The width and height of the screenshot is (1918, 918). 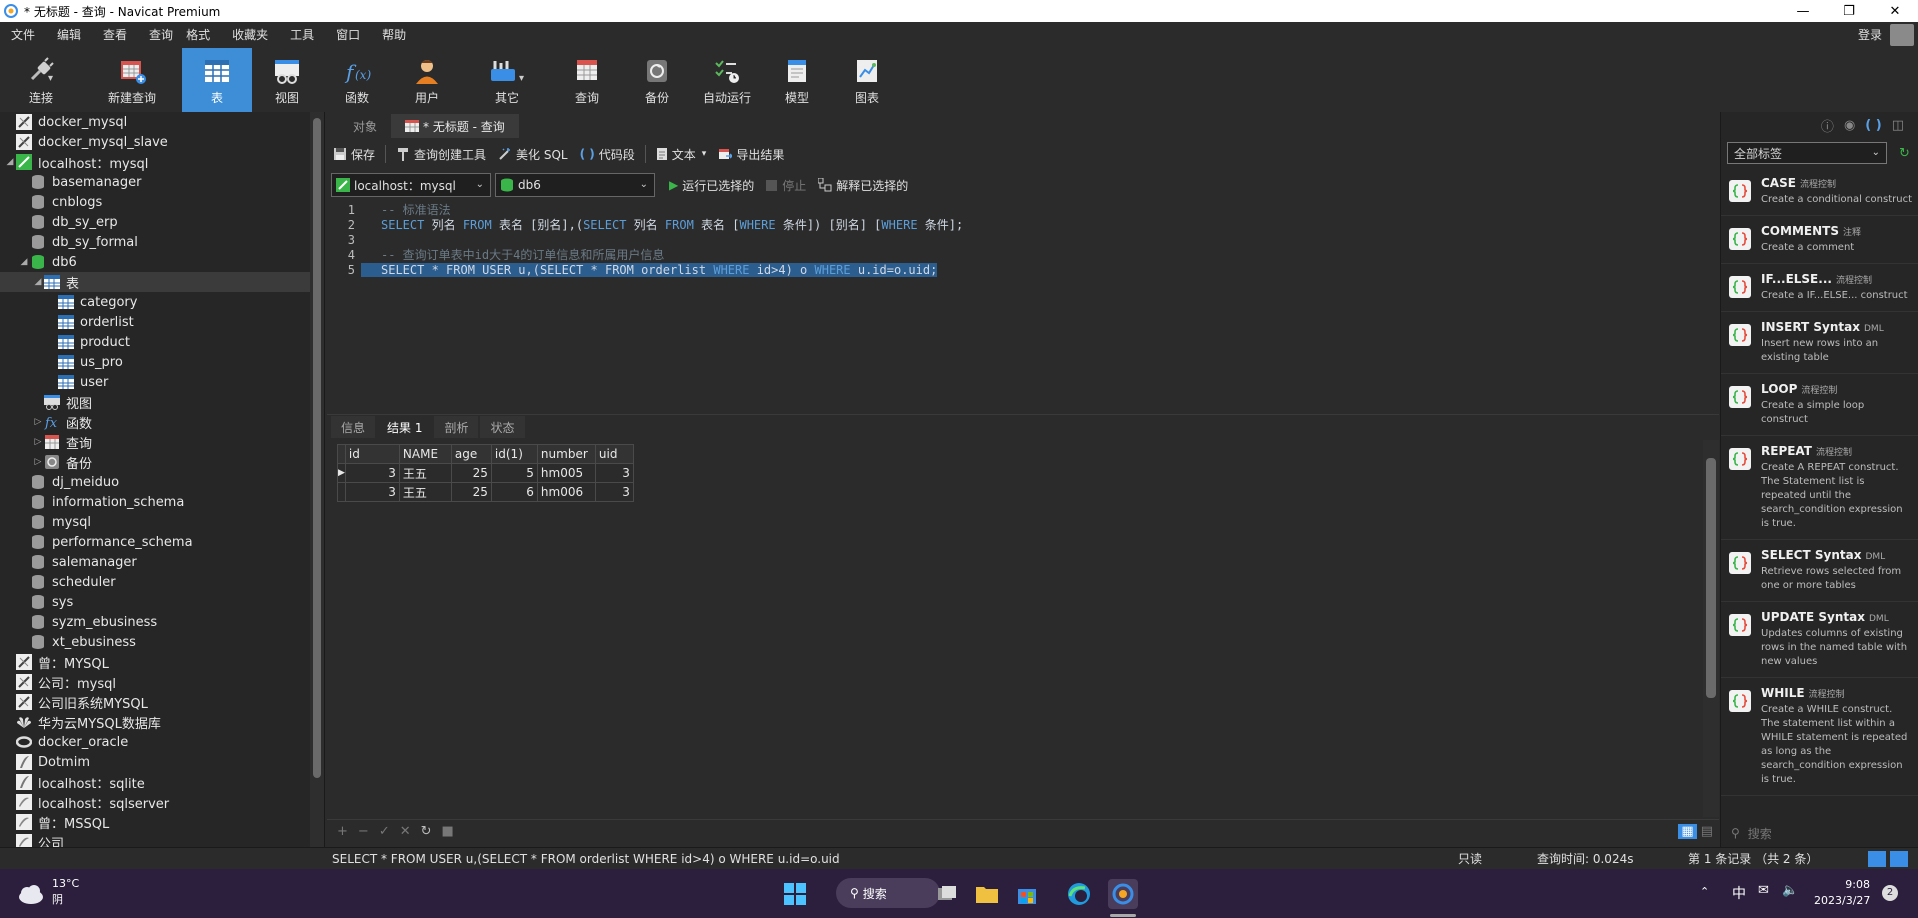 I want to click on tree-item: mysql, so click(x=162, y=522).